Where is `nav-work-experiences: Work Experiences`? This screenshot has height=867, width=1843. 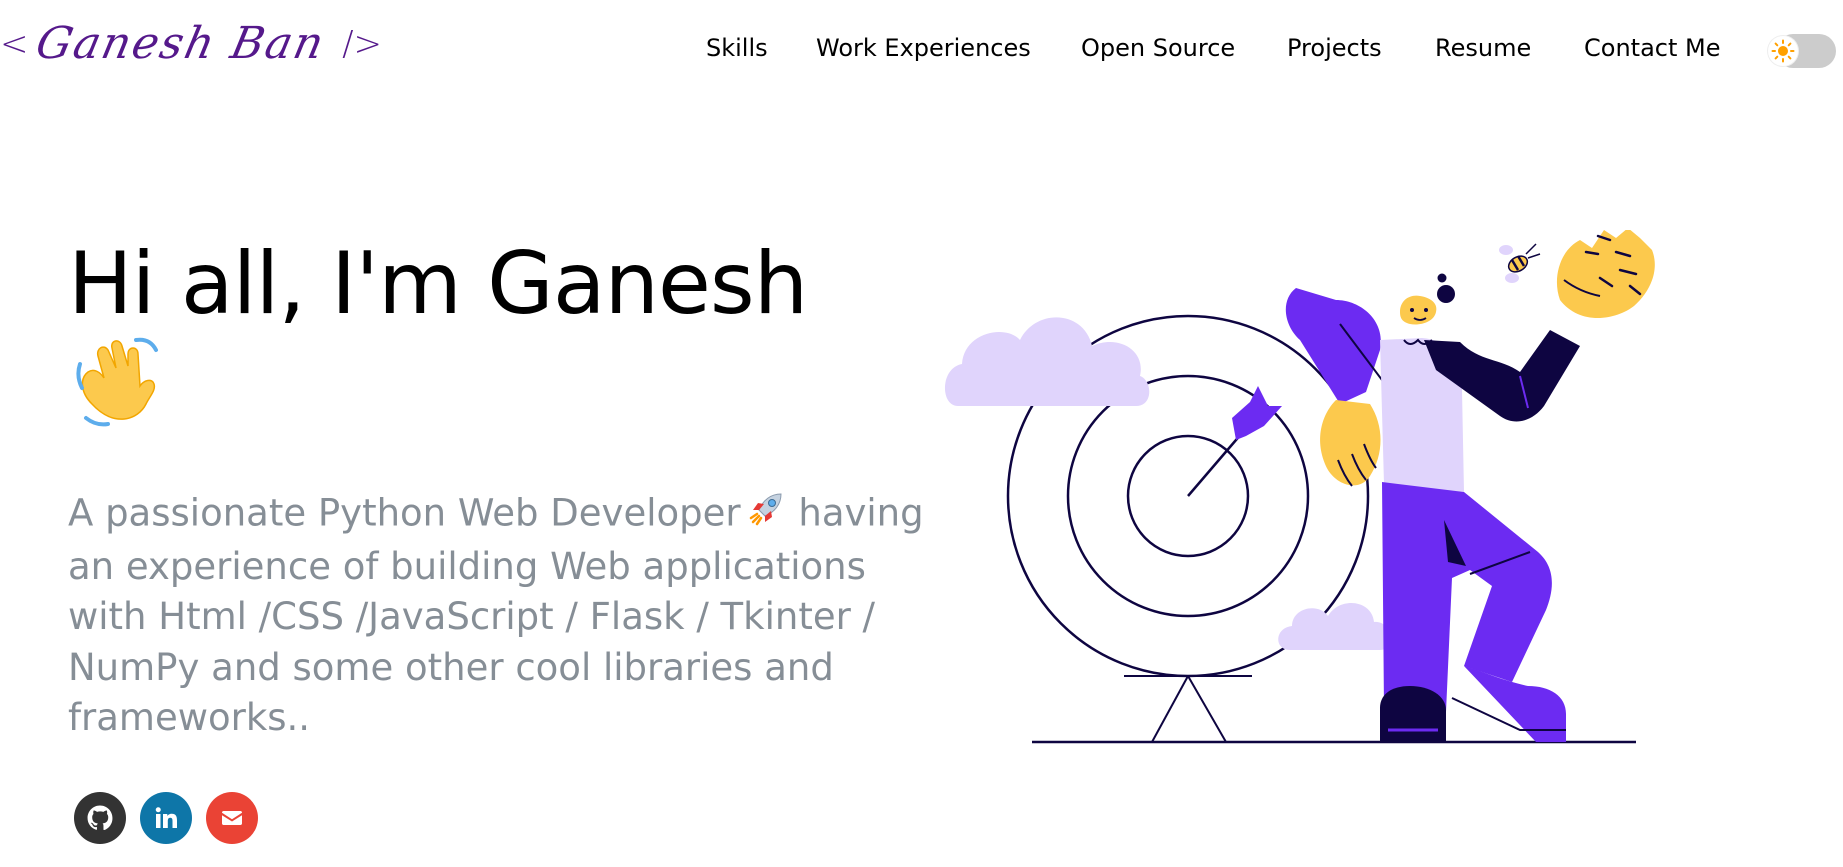
nav-work-experiences: Work Experiences is located at coordinates (923, 48).